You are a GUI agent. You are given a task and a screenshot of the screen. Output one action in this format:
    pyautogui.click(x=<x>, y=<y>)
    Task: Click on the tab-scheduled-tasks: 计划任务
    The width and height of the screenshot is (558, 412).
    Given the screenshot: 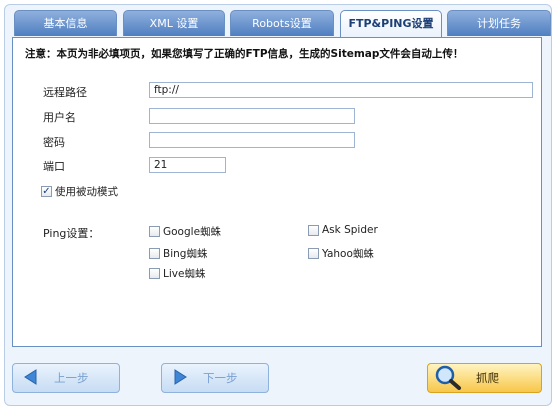 What is the action you would take?
    pyautogui.click(x=499, y=23)
    